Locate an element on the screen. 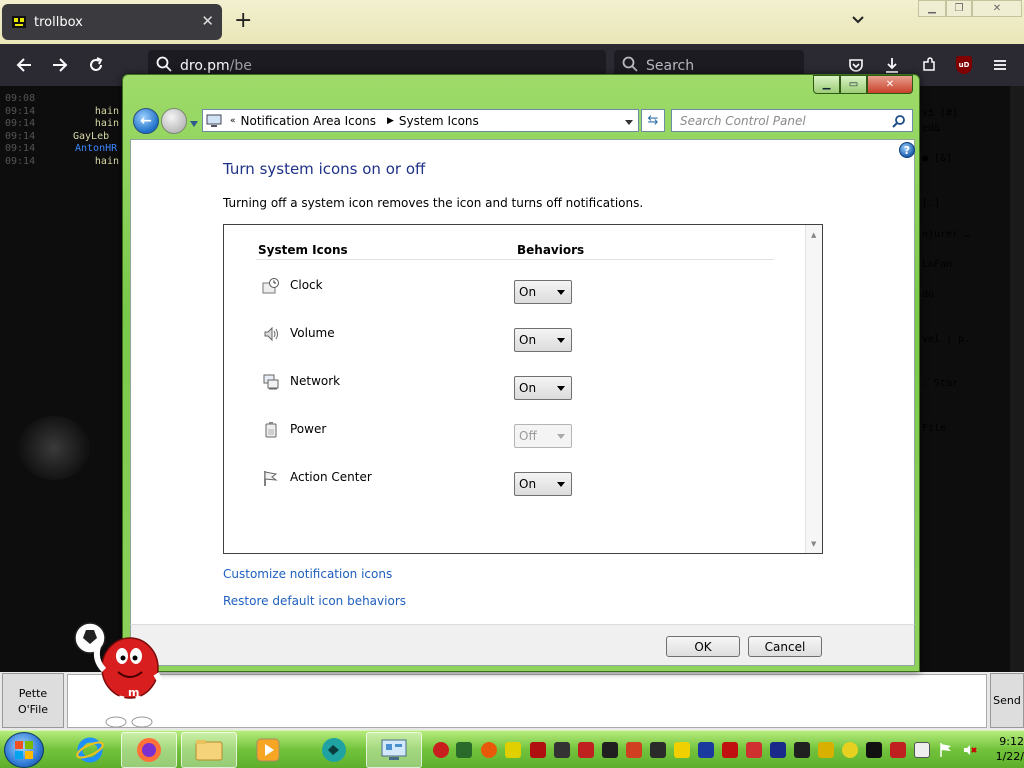  customize-notification-icons-link: Customize notification icons is located at coordinates (307, 574).